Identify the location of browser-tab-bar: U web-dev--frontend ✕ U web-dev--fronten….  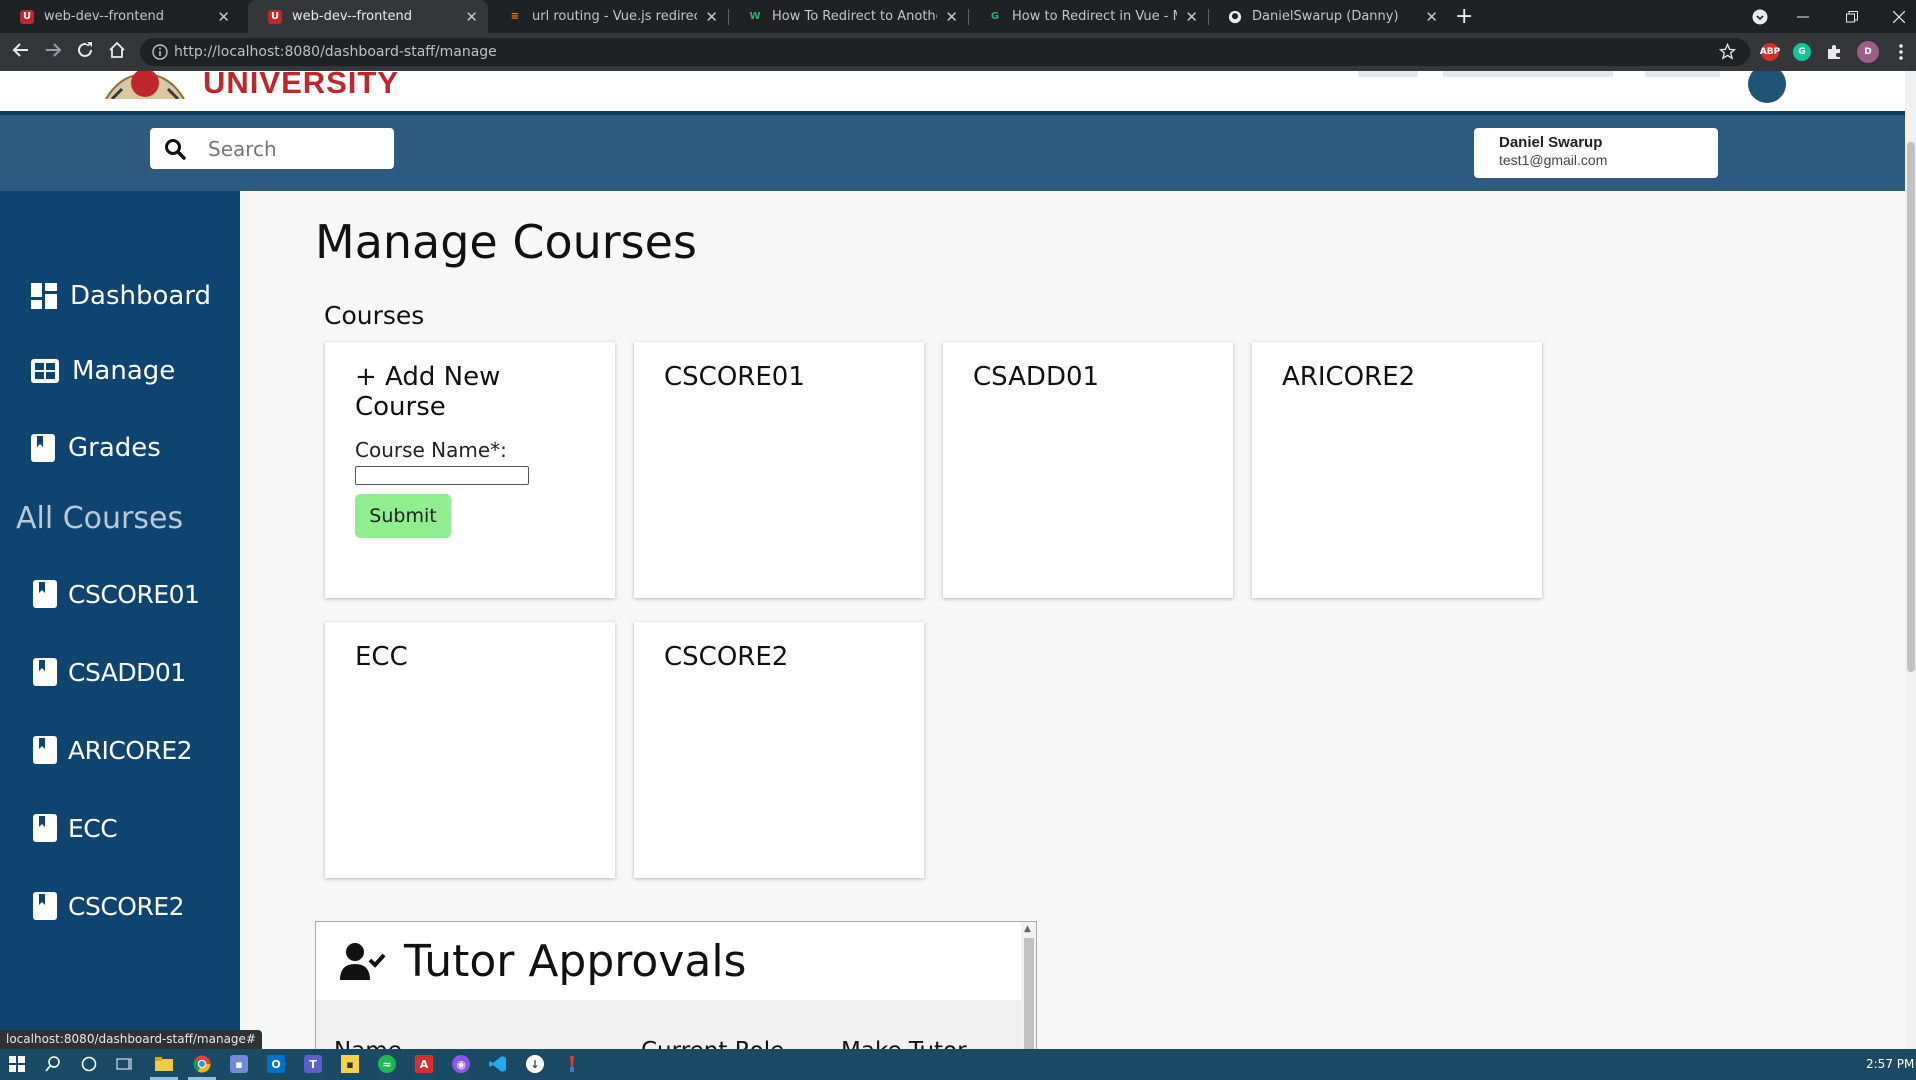
(958, 16).